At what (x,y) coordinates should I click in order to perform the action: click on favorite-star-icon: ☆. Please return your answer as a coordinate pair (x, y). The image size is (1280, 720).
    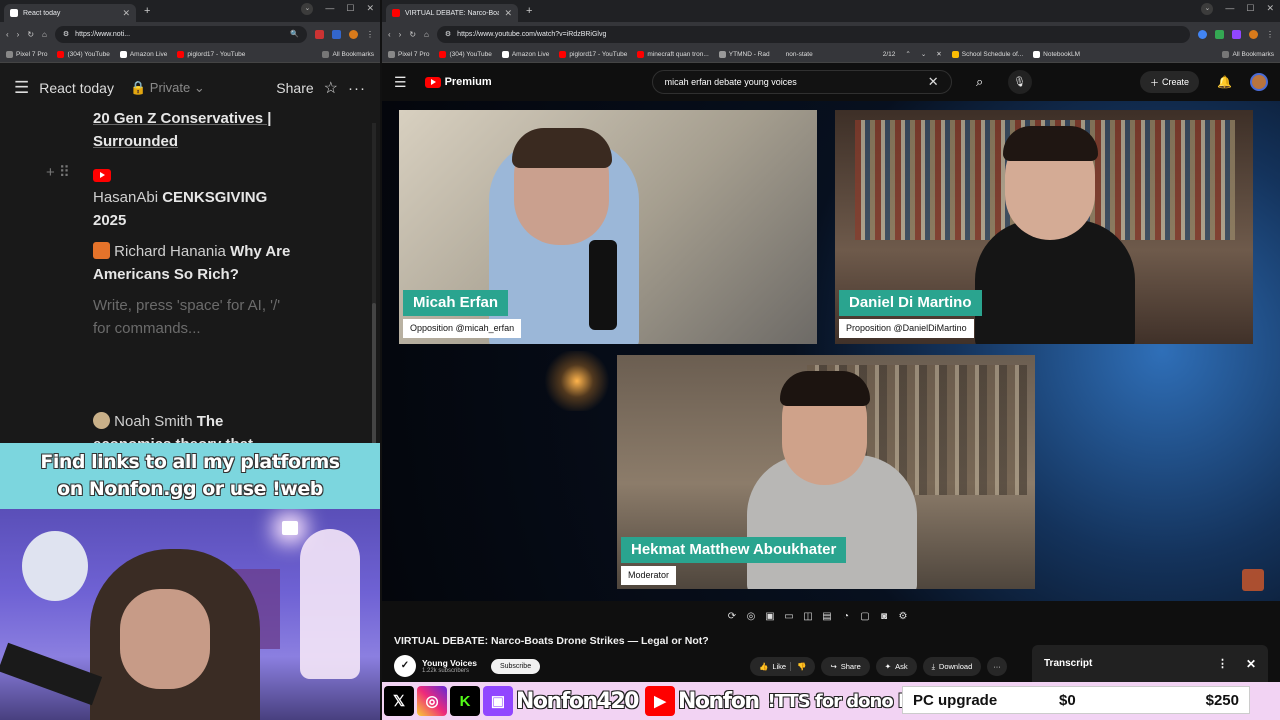
    Looking at the image, I should click on (331, 88).